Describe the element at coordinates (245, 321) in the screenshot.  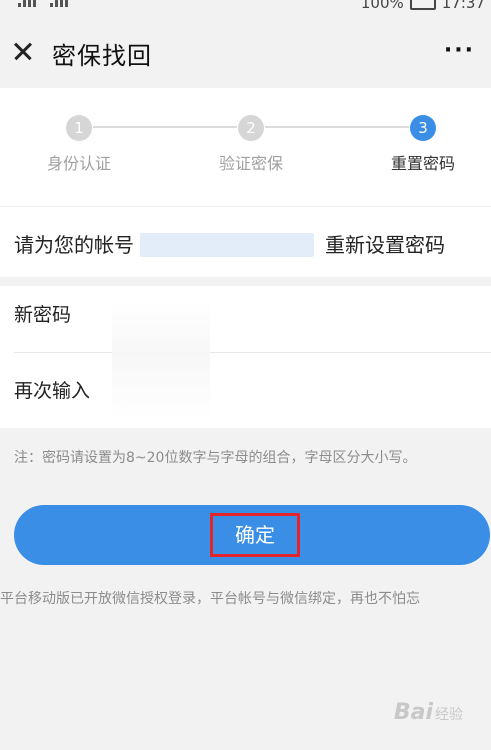
I see `new-password-row: 新密码` at that location.